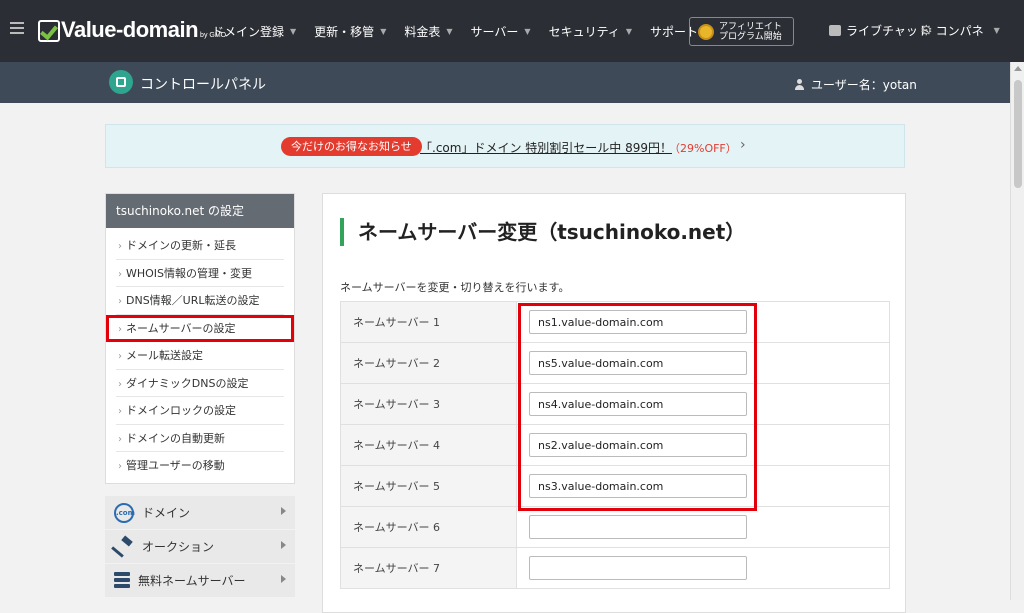 Image resolution: width=1024 pixels, height=613 pixels. Describe the element at coordinates (175, 465) in the screenshot. I see `sidebar-item-label: 管理ユーザーの移動` at that location.